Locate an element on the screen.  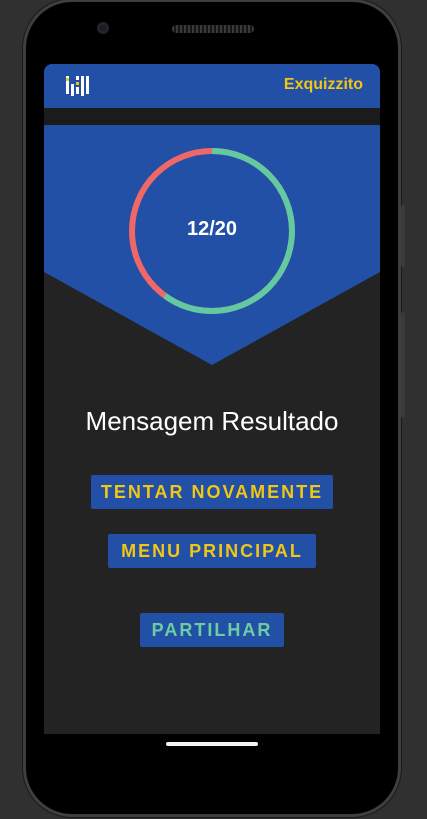
result-message: Mensagem Resultado is located at coordinates (212, 421).